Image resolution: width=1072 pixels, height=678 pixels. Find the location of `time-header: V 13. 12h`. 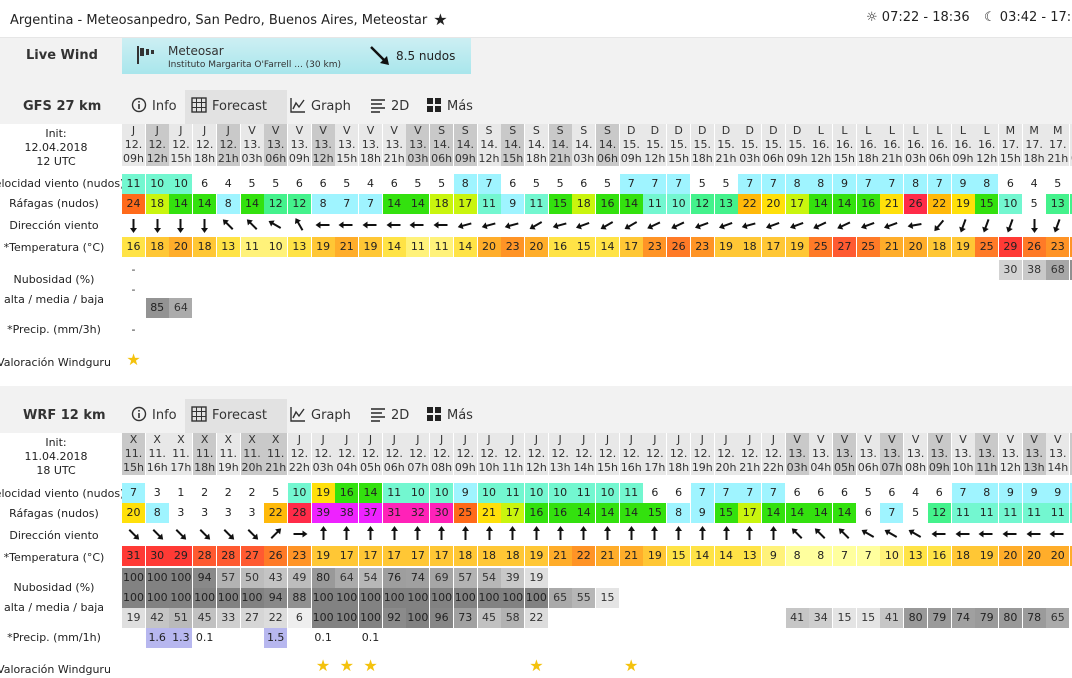

time-header: V 13. 12h is located at coordinates (323, 145).